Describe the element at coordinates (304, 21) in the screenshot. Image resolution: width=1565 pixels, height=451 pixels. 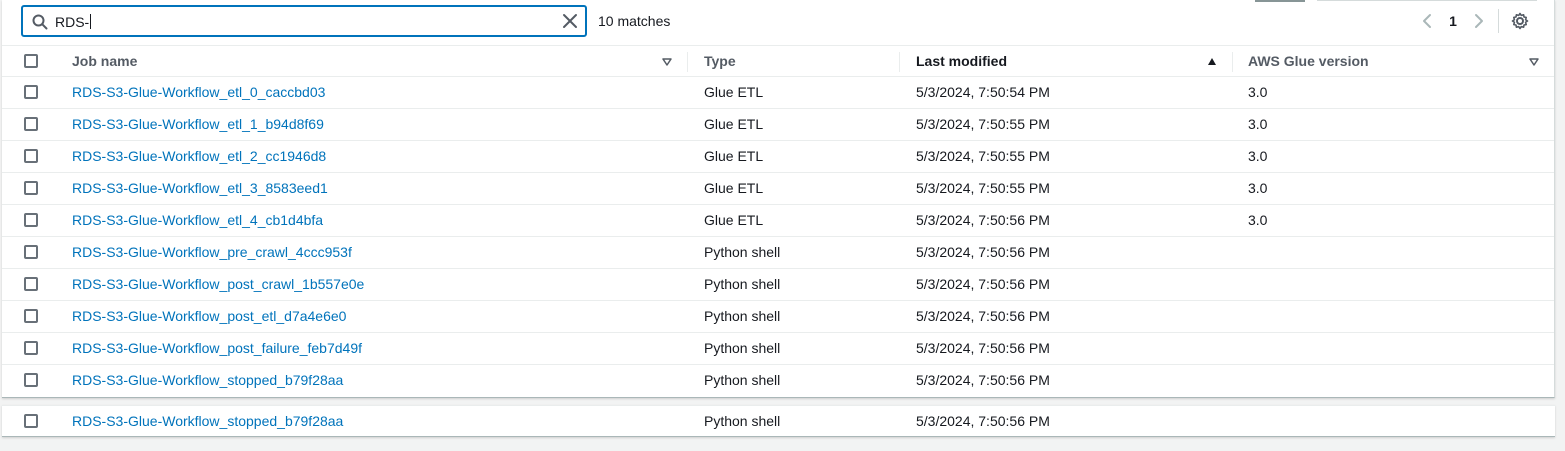
I see `search-input: RDS-` at that location.